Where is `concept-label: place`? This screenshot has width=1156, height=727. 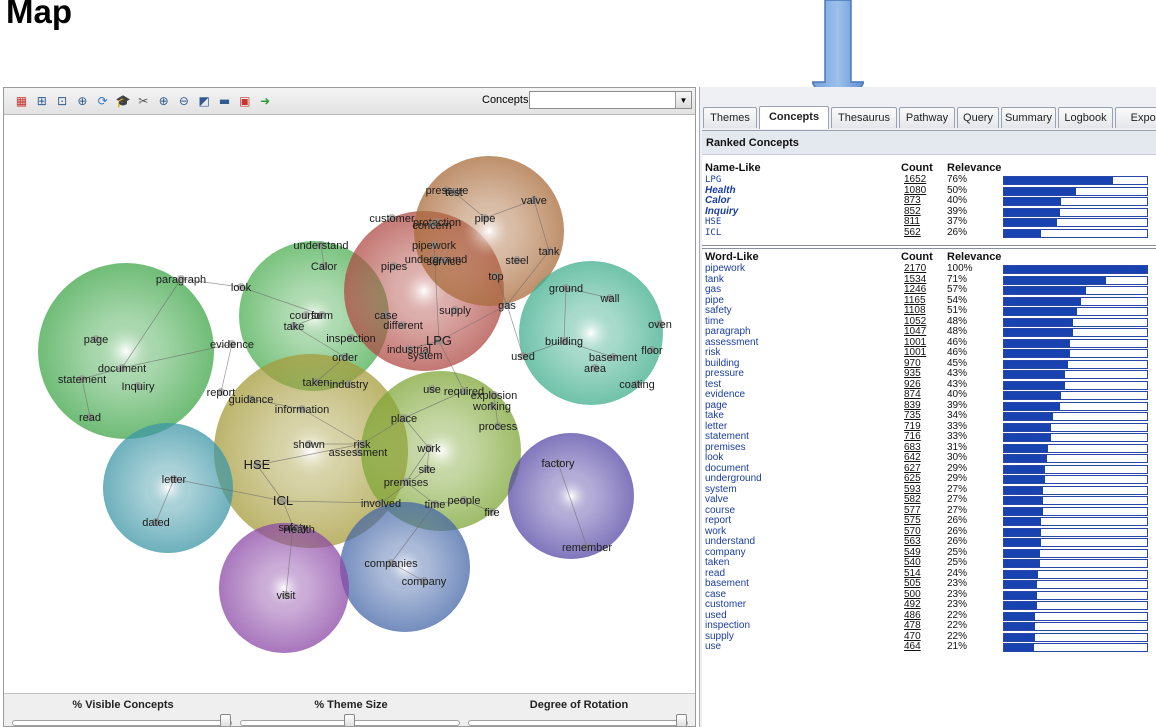
concept-label: place is located at coordinates (404, 419).